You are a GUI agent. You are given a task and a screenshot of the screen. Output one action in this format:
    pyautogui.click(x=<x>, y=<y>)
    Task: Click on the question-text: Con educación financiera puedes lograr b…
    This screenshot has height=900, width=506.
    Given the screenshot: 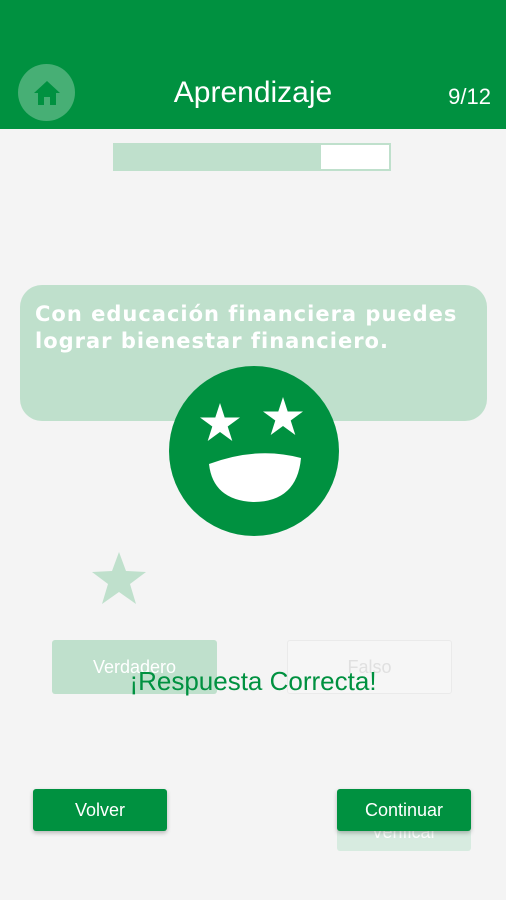 What is the action you would take?
    pyautogui.click(x=246, y=327)
    